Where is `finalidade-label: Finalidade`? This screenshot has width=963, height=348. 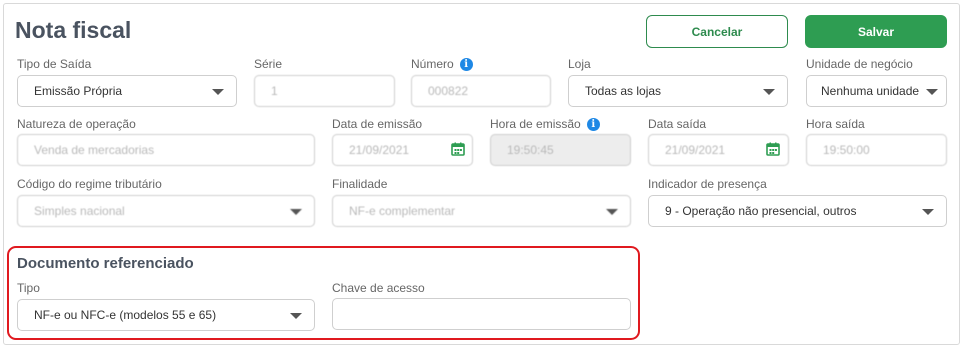
finalidade-label: Finalidade is located at coordinates (360, 184).